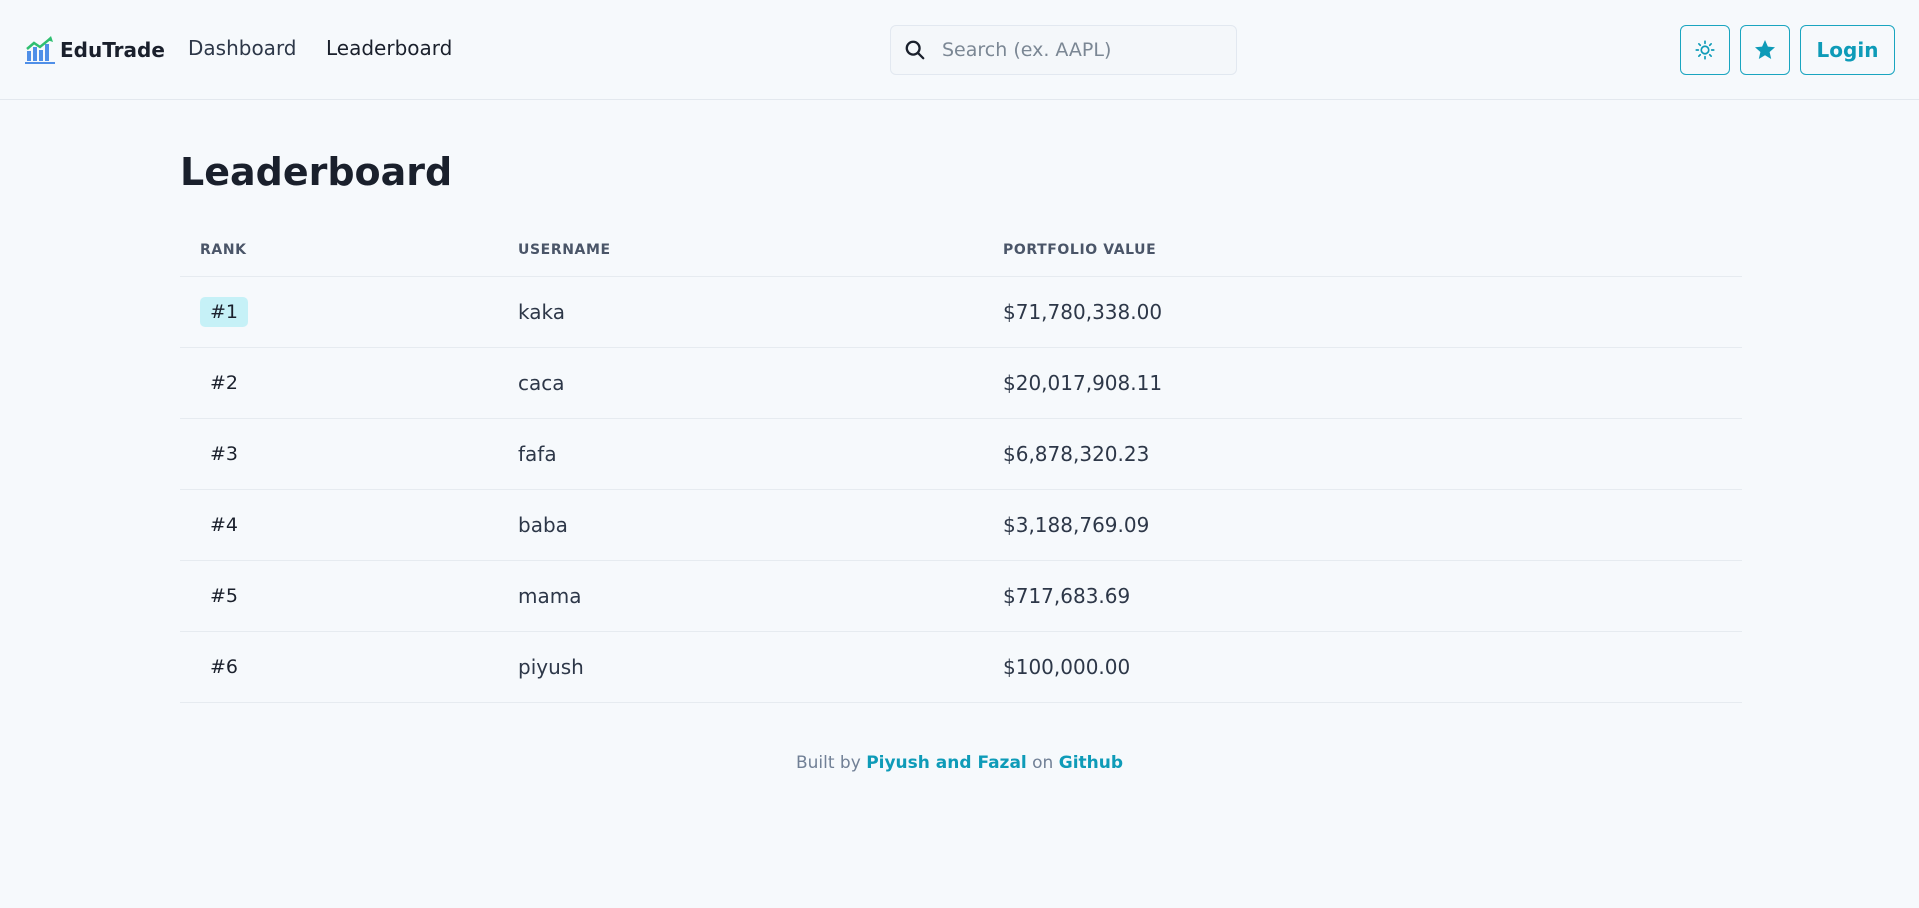 The width and height of the screenshot is (1919, 908). What do you see at coordinates (1372, 312) in the screenshot?
I see `portfolio-value-cell: $71,780,338.00` at bounding box center [1372, 312].